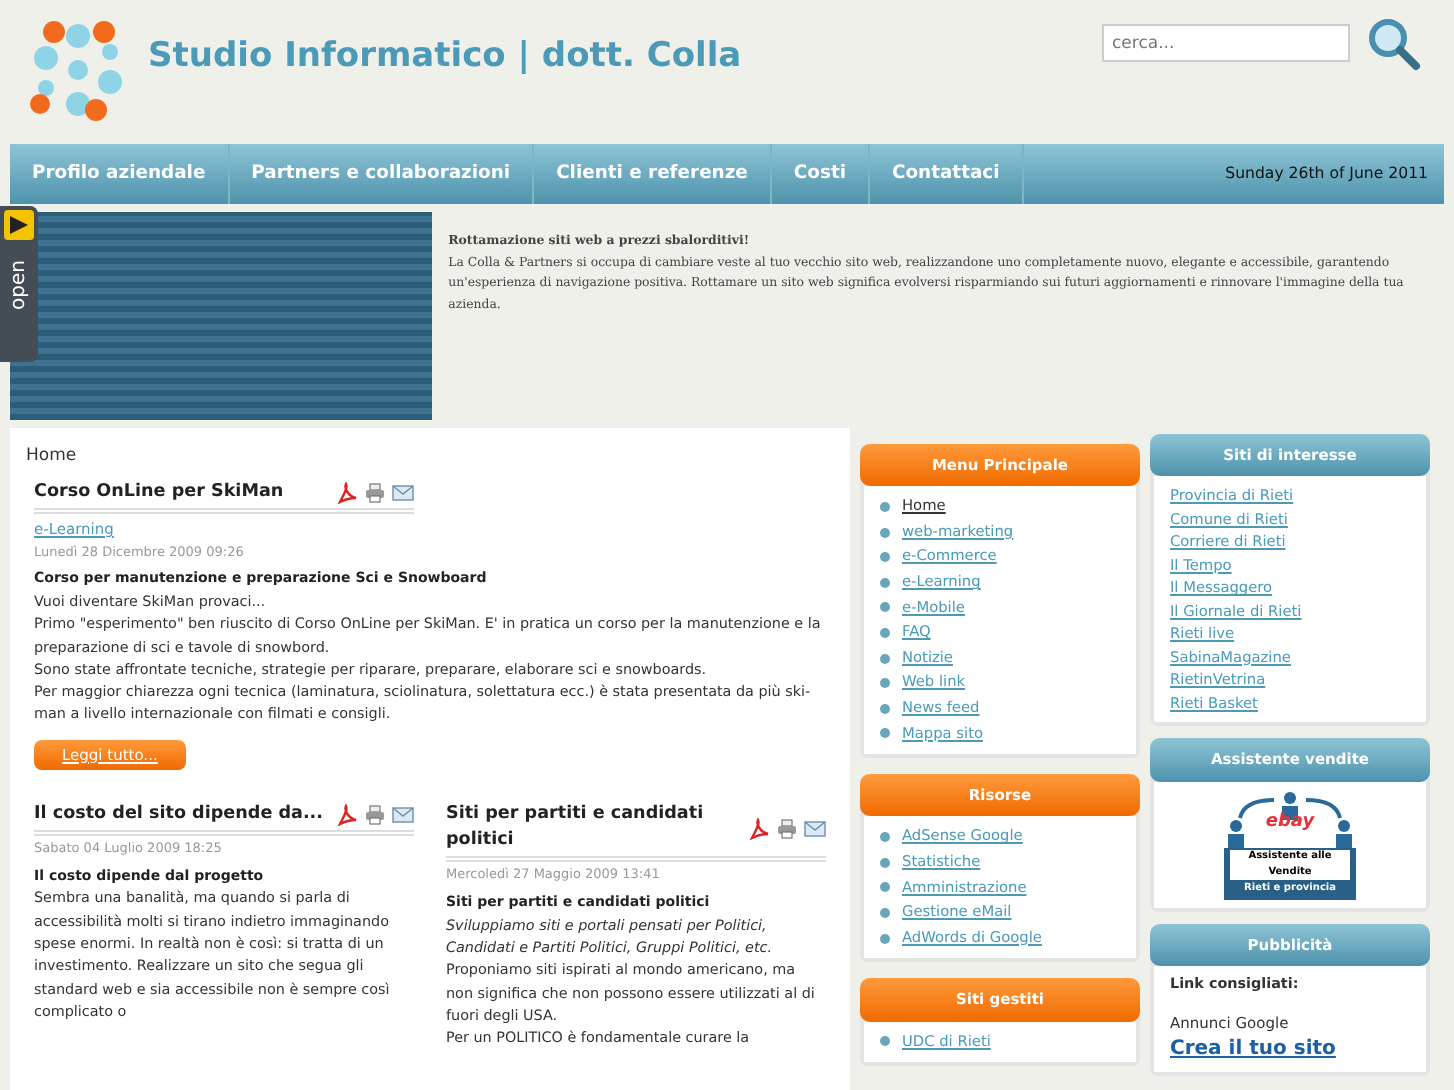 Image resolution: width=1454 pixels, height=1090 pixels. I want to click on breadcrumb: Home, so click(51, 457).